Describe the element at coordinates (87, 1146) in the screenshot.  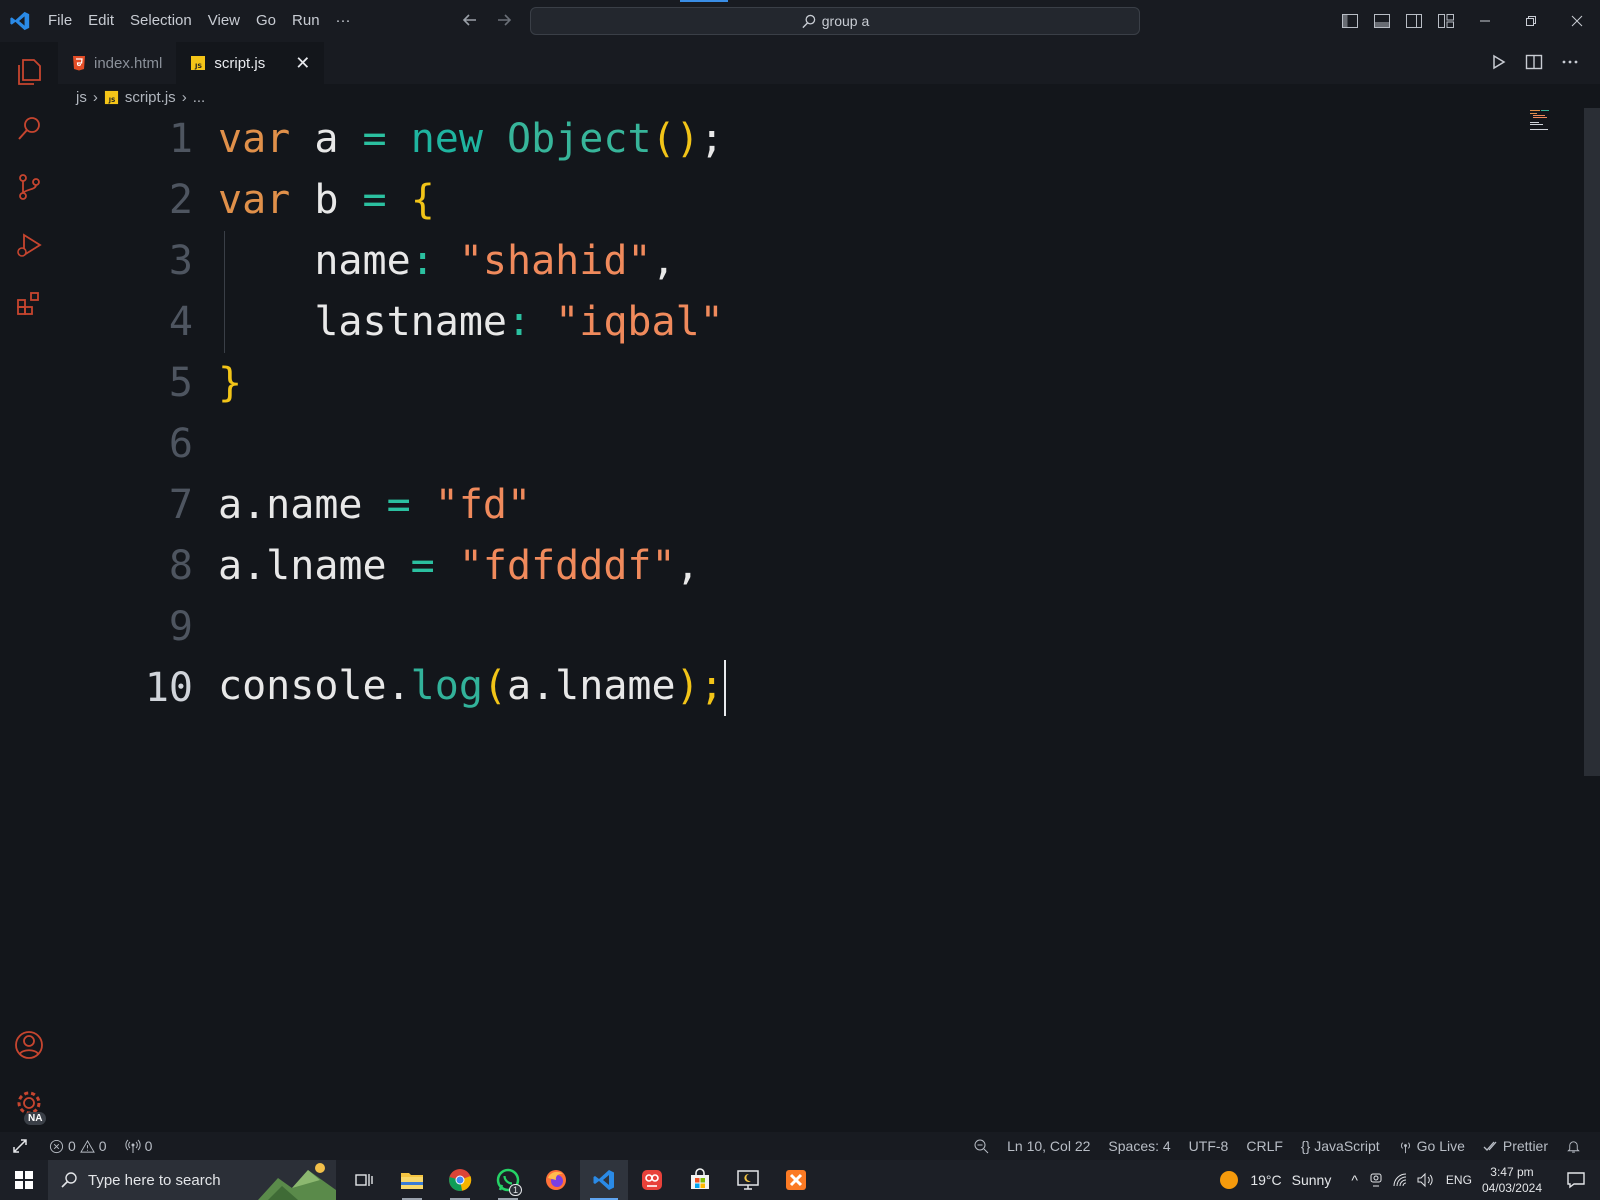
I see `warning-icon` at that location.